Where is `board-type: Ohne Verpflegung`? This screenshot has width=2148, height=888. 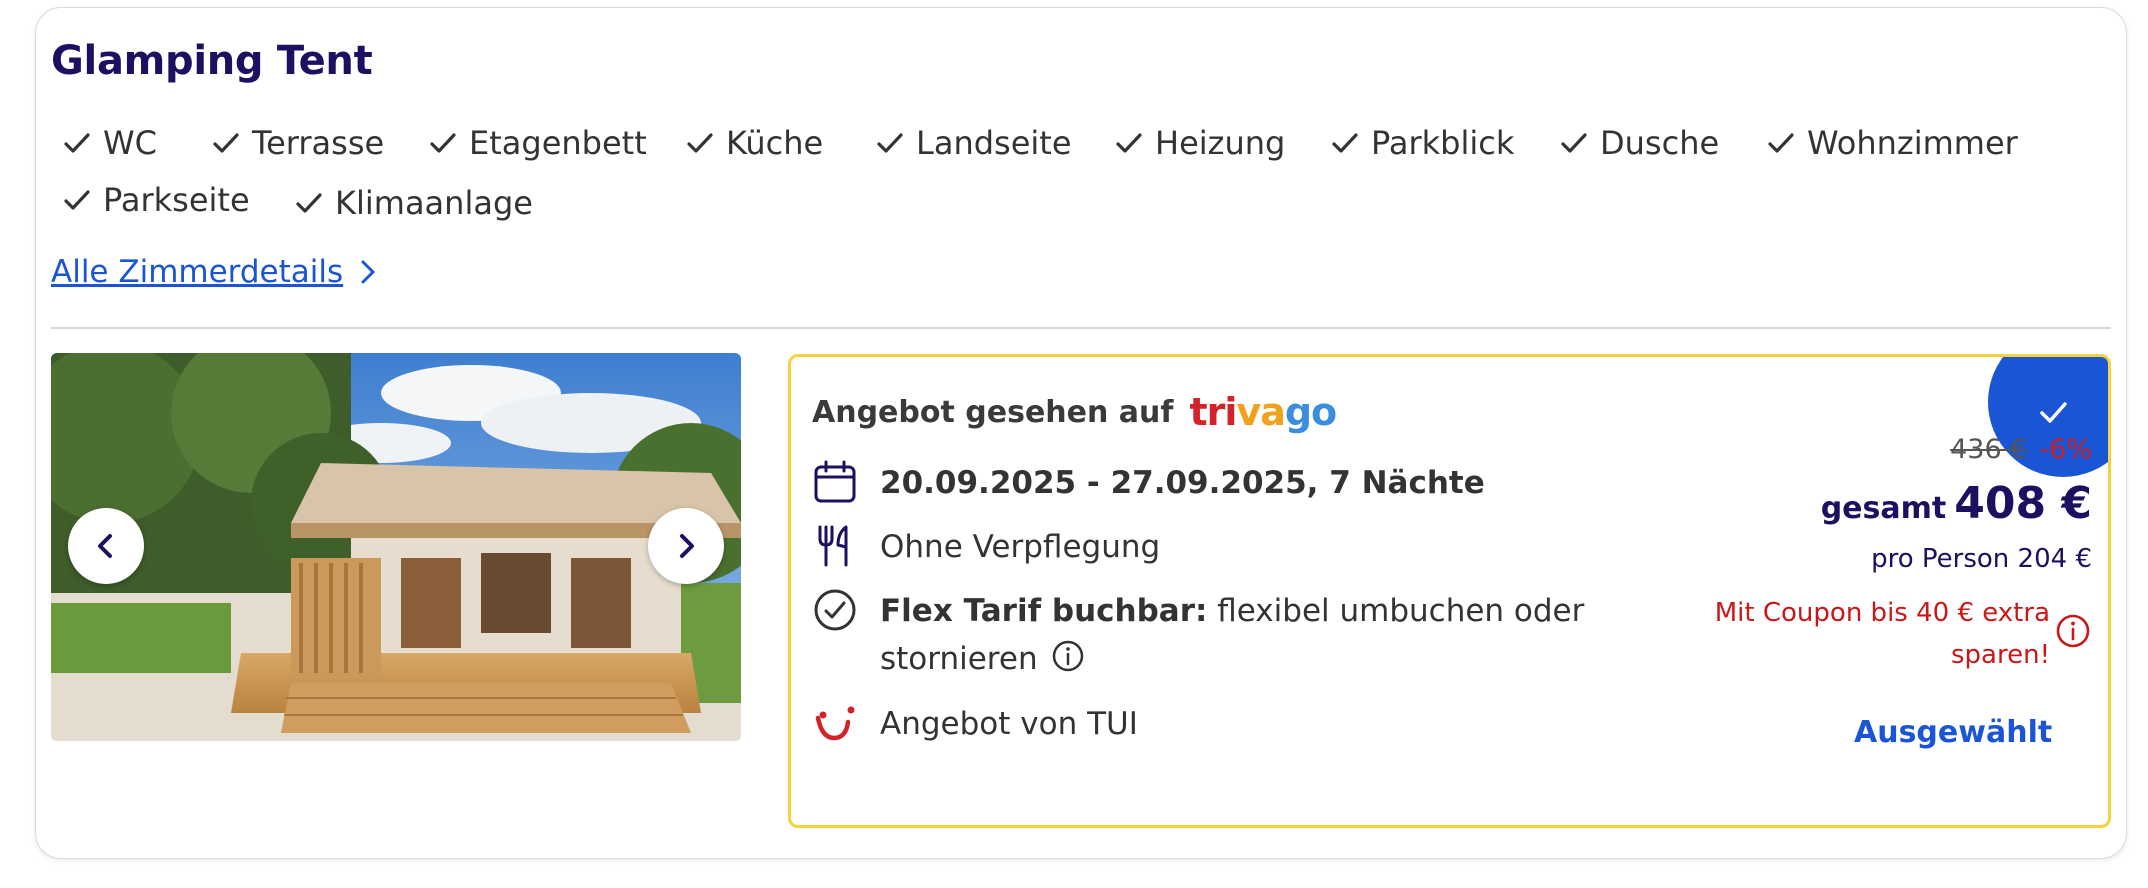 board-type: Ohne Verpflegung is located at coordinates (1020, 547).